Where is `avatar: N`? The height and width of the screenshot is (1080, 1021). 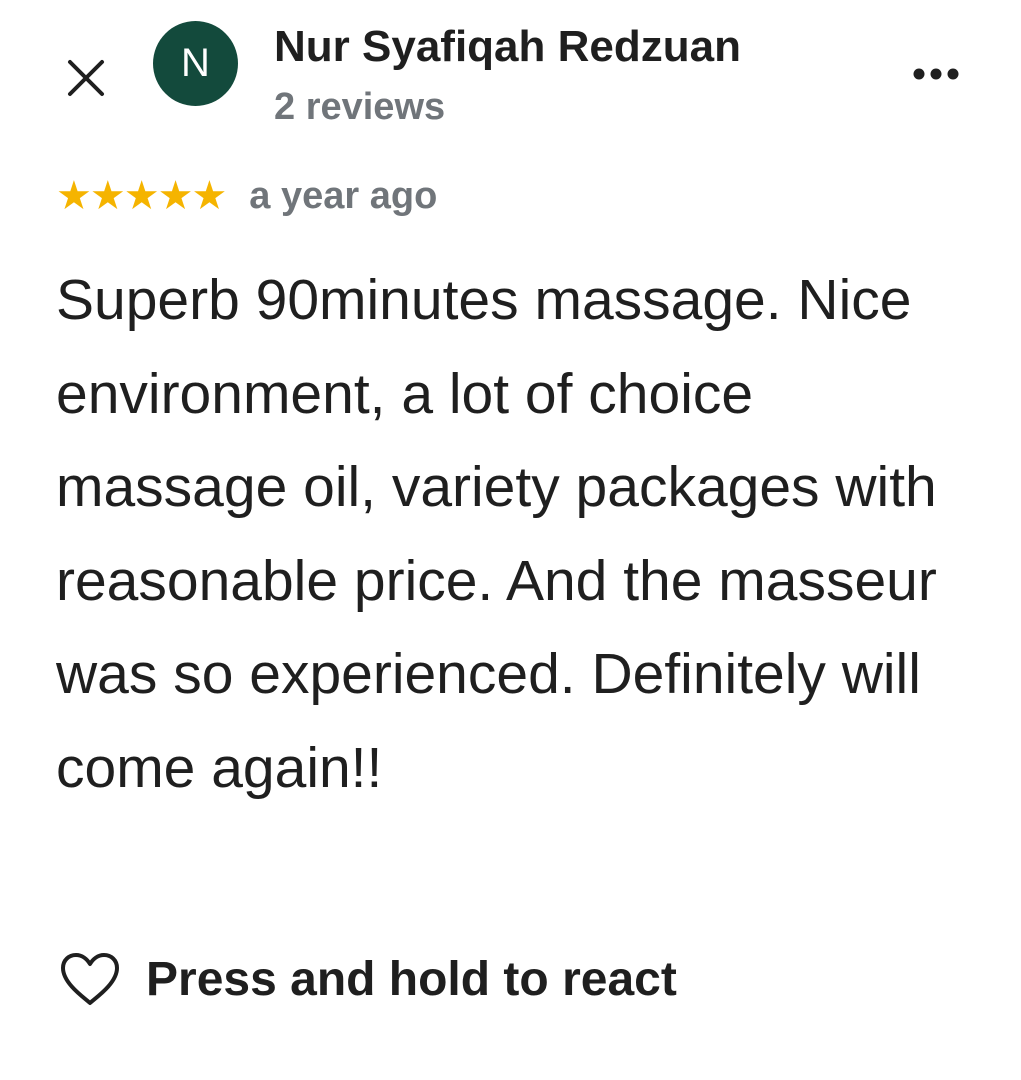 avatar: N is located at coordinates (195, 63).